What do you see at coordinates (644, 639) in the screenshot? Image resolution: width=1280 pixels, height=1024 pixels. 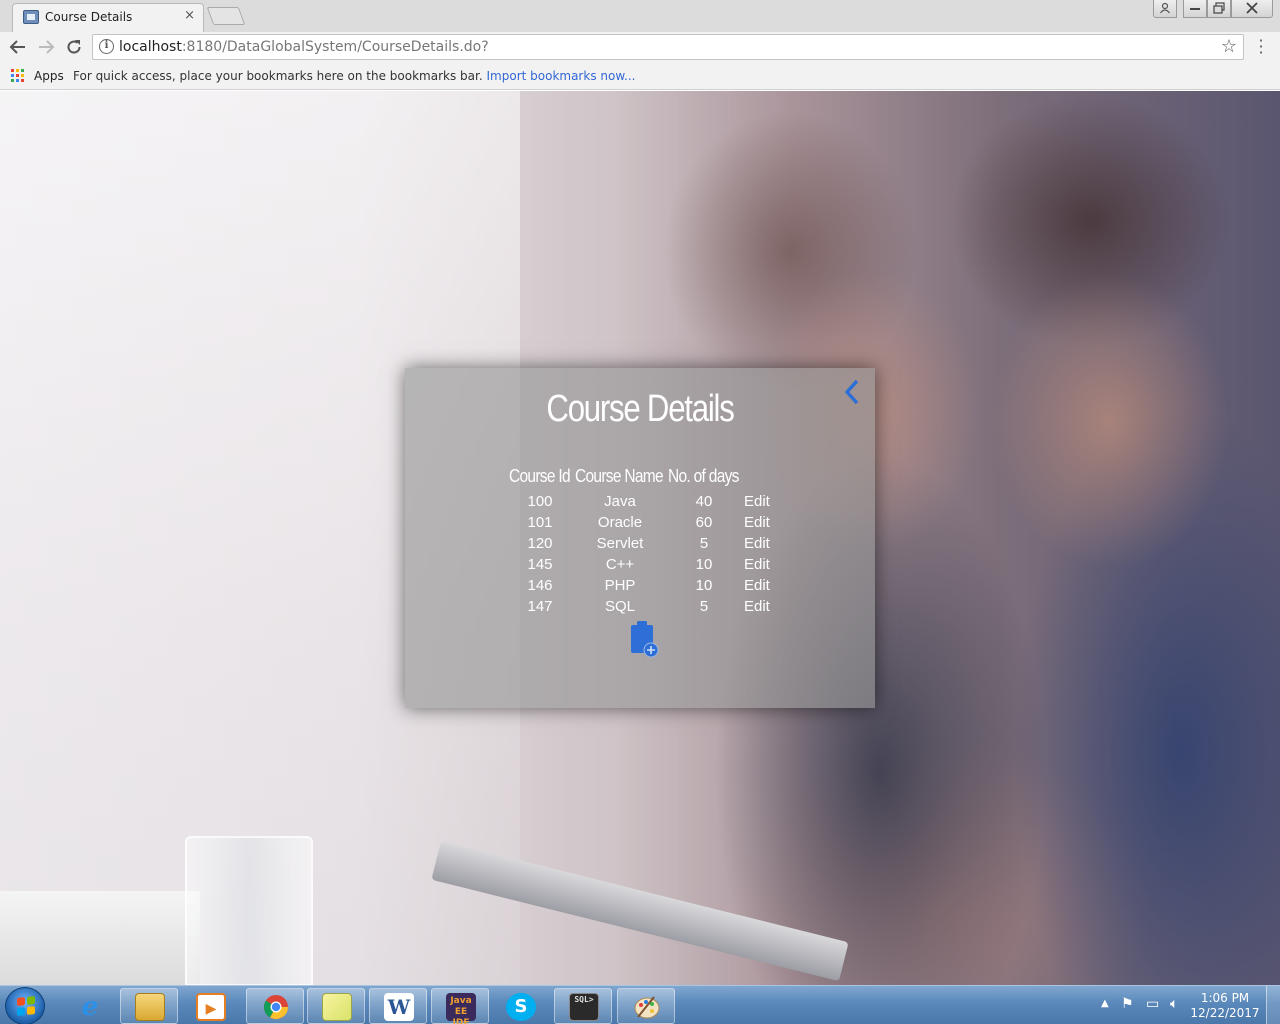 I see `add-course-clipboard-icon` at bounding box center [644, 639].